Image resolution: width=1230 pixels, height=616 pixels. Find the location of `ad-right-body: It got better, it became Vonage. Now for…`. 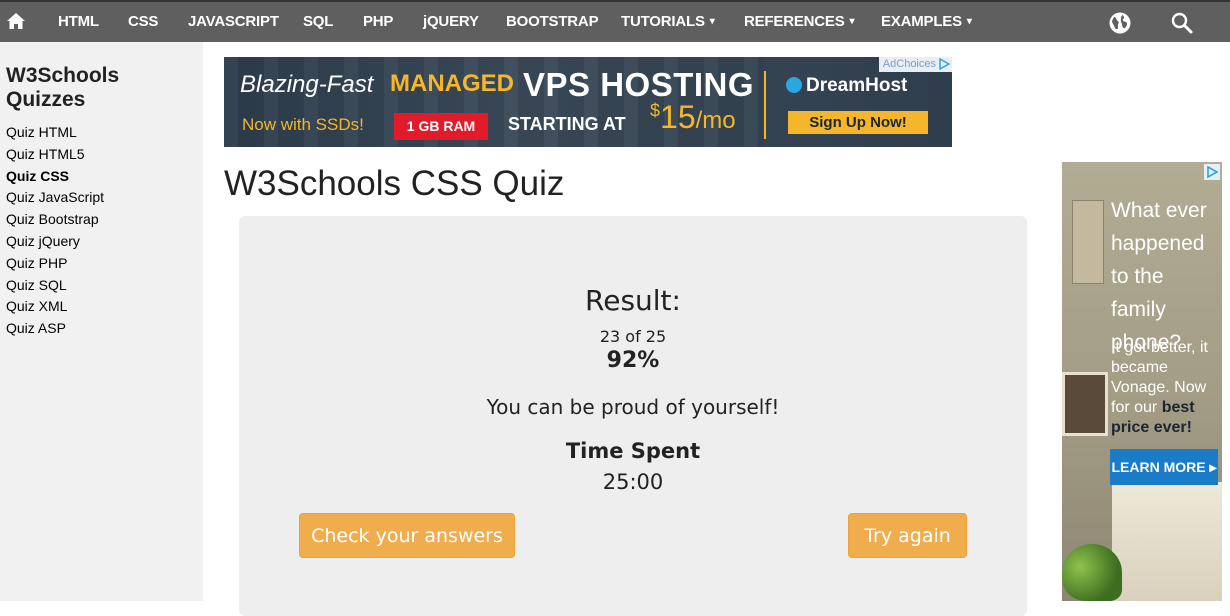

ad-right-body: It got better, it became Vonage. Now for… is located at coordinates (1165, 388).